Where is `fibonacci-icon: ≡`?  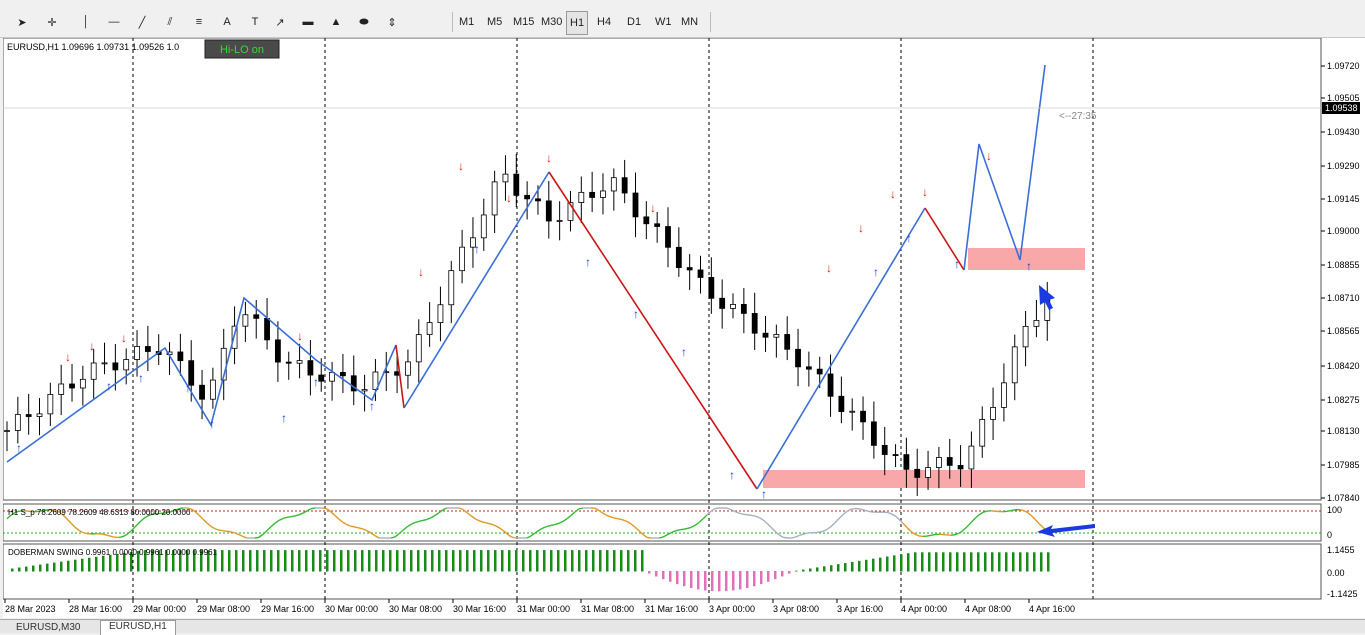 fibonacci-icon: ≡ is located at coordinates (199, 22).